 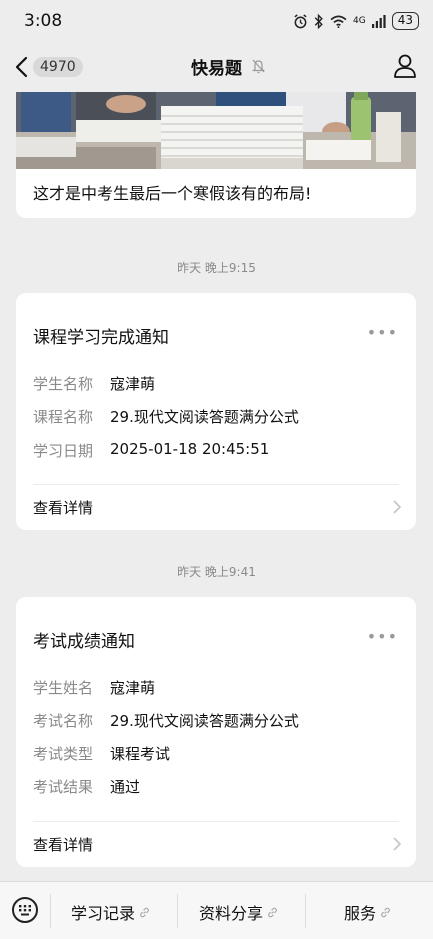 What do you see at coordinates (318, 21) in the screenshot?
I see `bluetooth-icon` at bounding box center [318, 21].